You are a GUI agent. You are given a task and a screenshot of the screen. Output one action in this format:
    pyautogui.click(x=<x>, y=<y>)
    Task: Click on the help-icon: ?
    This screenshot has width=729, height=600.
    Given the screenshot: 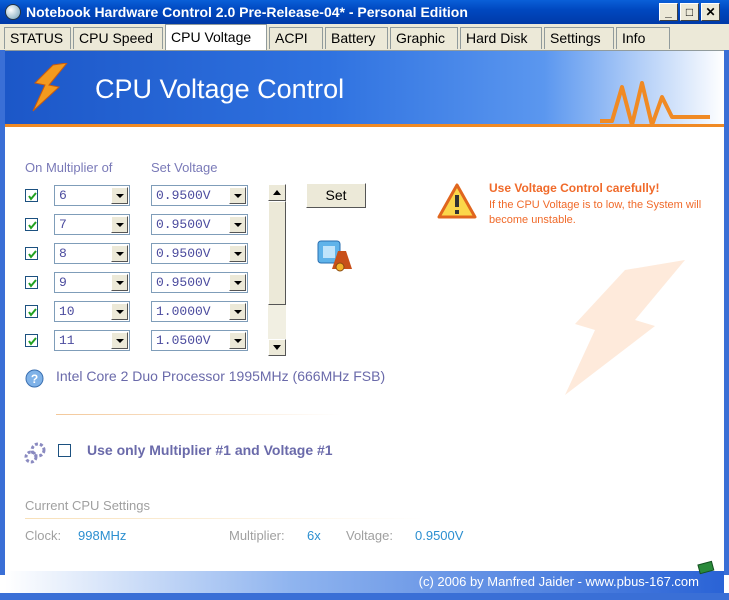 What is the action you would take?
    pyautogui.click(x=34, y=378)
    